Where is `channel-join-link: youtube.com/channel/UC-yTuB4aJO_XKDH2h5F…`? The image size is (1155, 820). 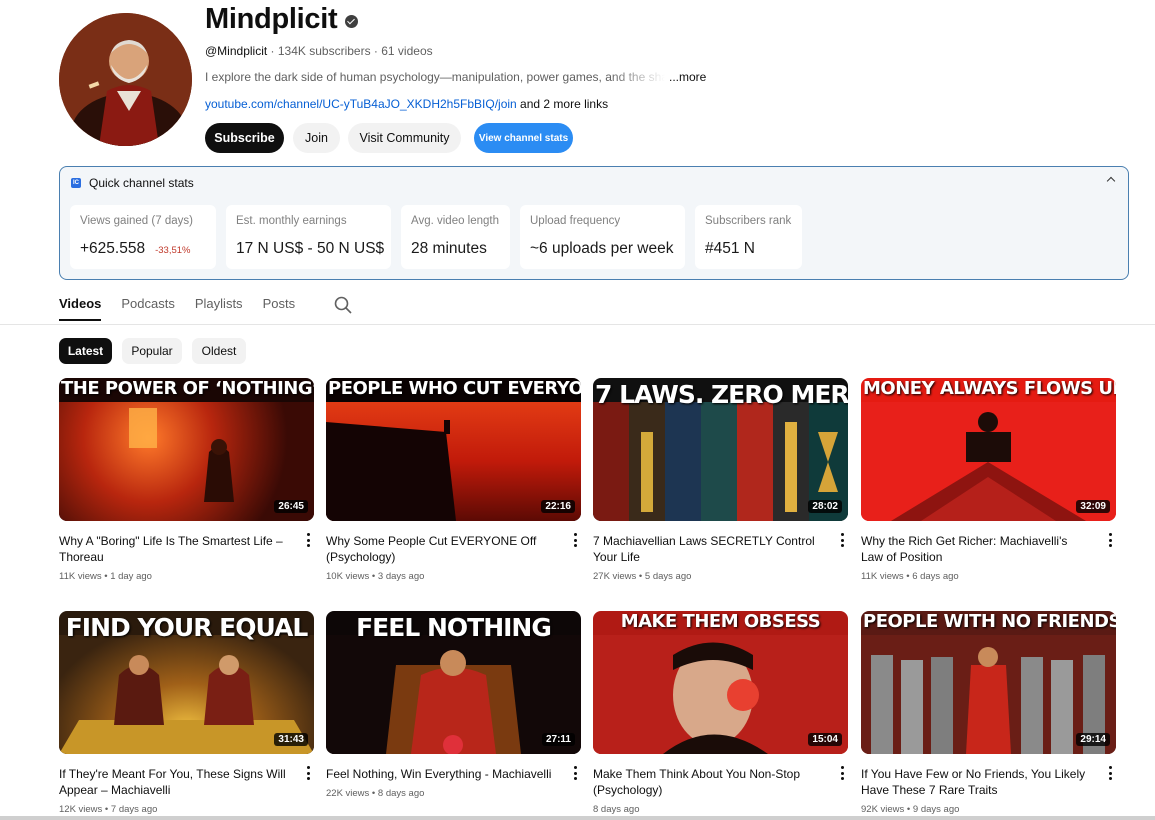 channel-join-link: youtube.com/channel/UC-yTuB4aJO_XKDH2h5F… is located at coordinates (361, 104).